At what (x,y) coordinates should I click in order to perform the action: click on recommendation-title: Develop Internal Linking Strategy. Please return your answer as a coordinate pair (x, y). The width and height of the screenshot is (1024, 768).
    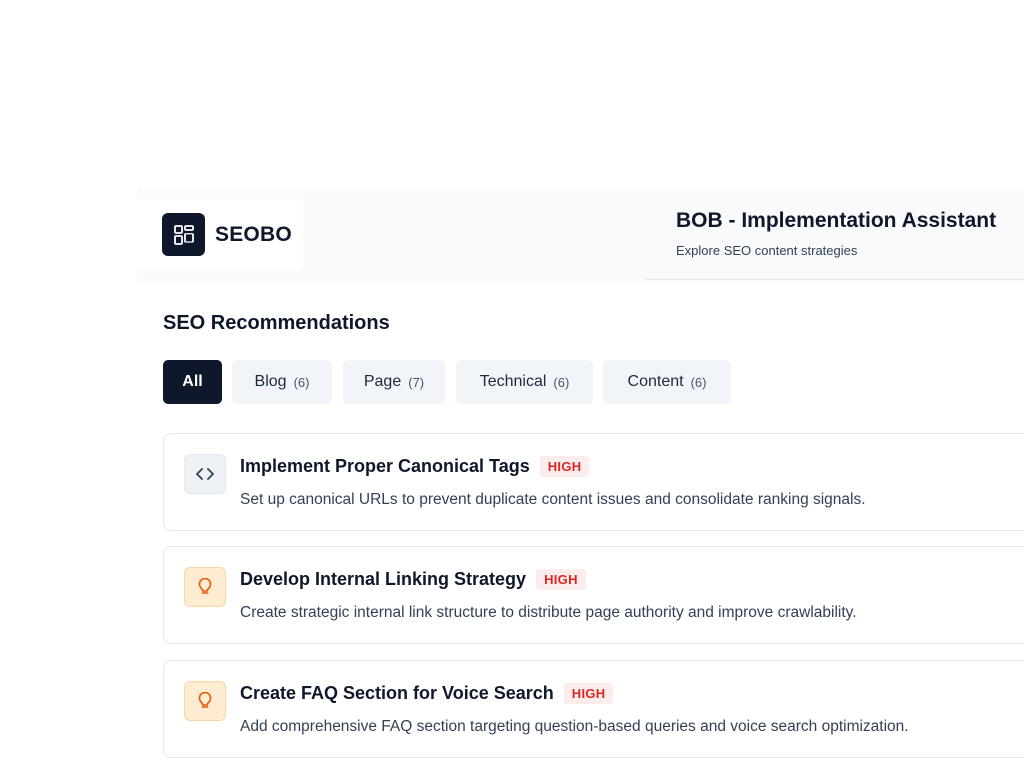
    Looking at the image, I should click on (383, 579).